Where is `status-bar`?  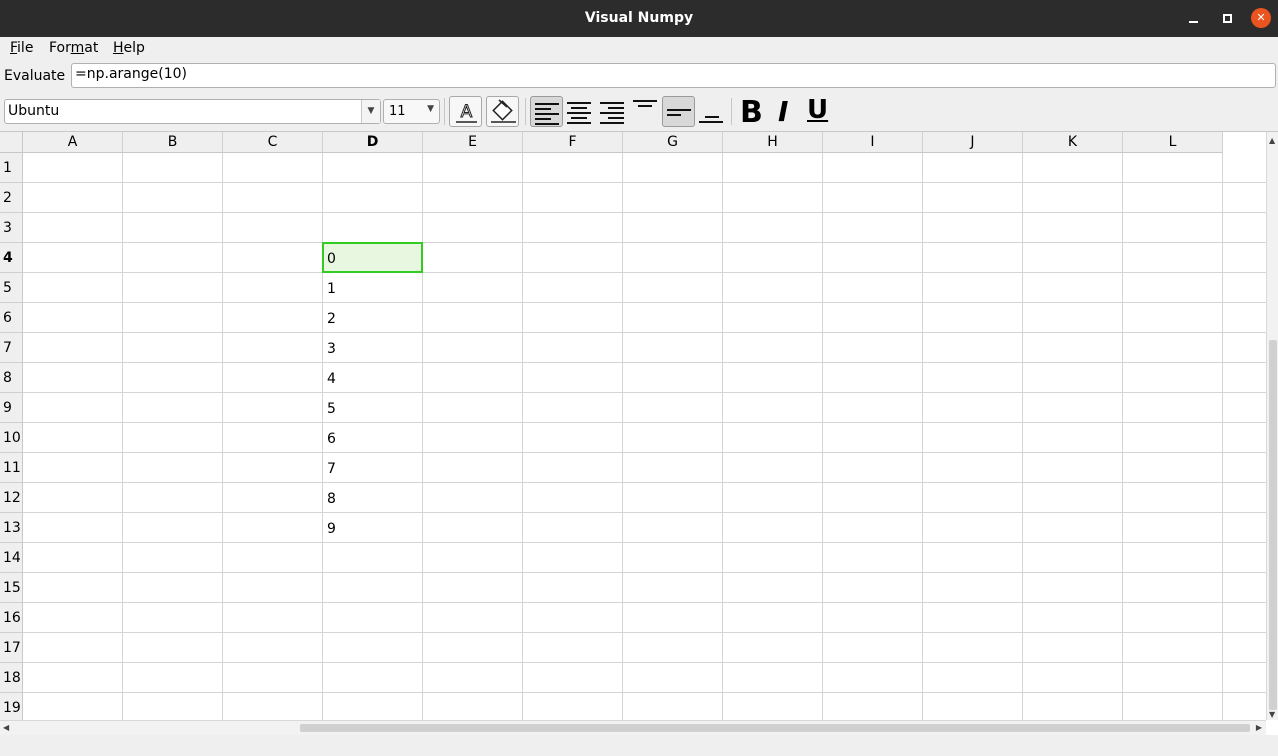
status-bar is located at coordinates (639, 745).